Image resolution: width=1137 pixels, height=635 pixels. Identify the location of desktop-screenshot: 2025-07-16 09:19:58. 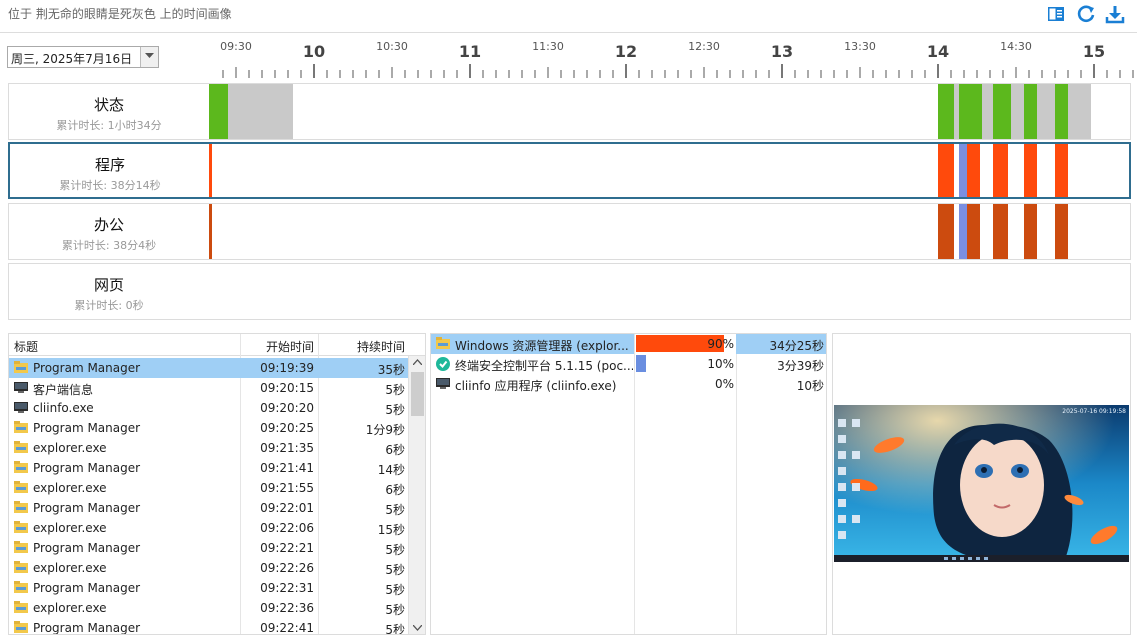
(981, 483).